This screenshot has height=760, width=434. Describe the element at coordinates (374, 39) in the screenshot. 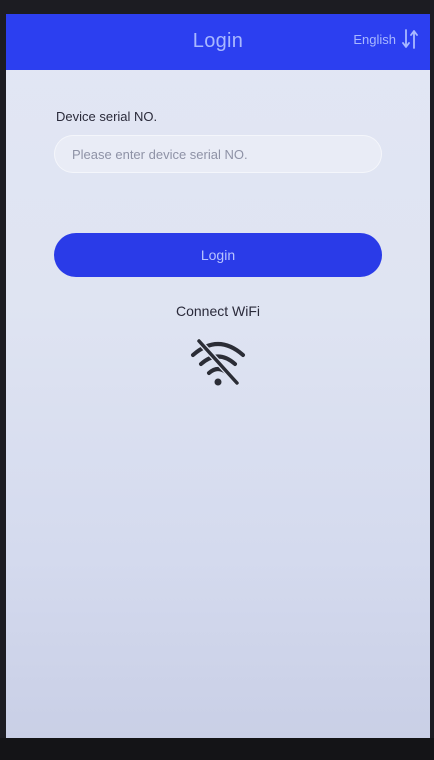

I see `language-label: English` at that location.